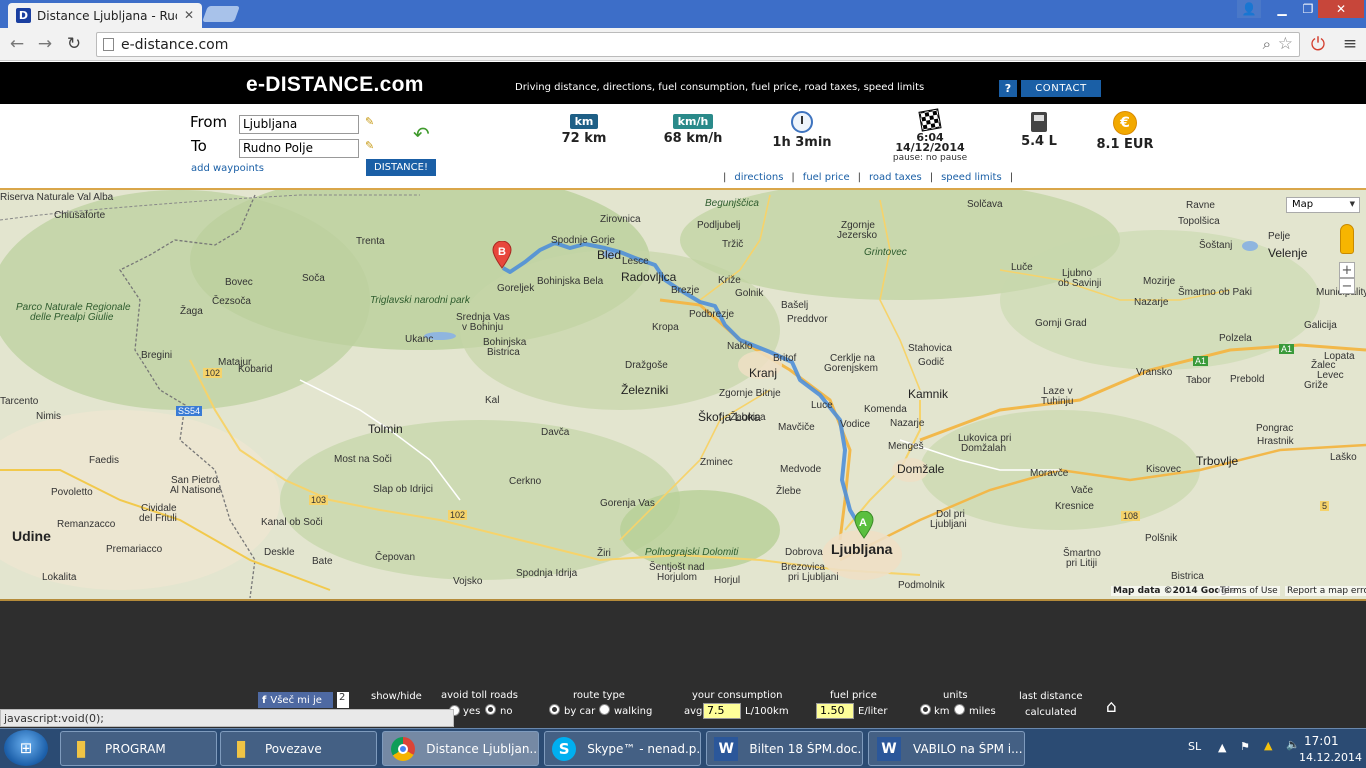 This screenshot has width=1366, height=768. Describe the element at coordinates (374, 146) in the screenshot. I see `to-lookup-icon: ✎` at that location.